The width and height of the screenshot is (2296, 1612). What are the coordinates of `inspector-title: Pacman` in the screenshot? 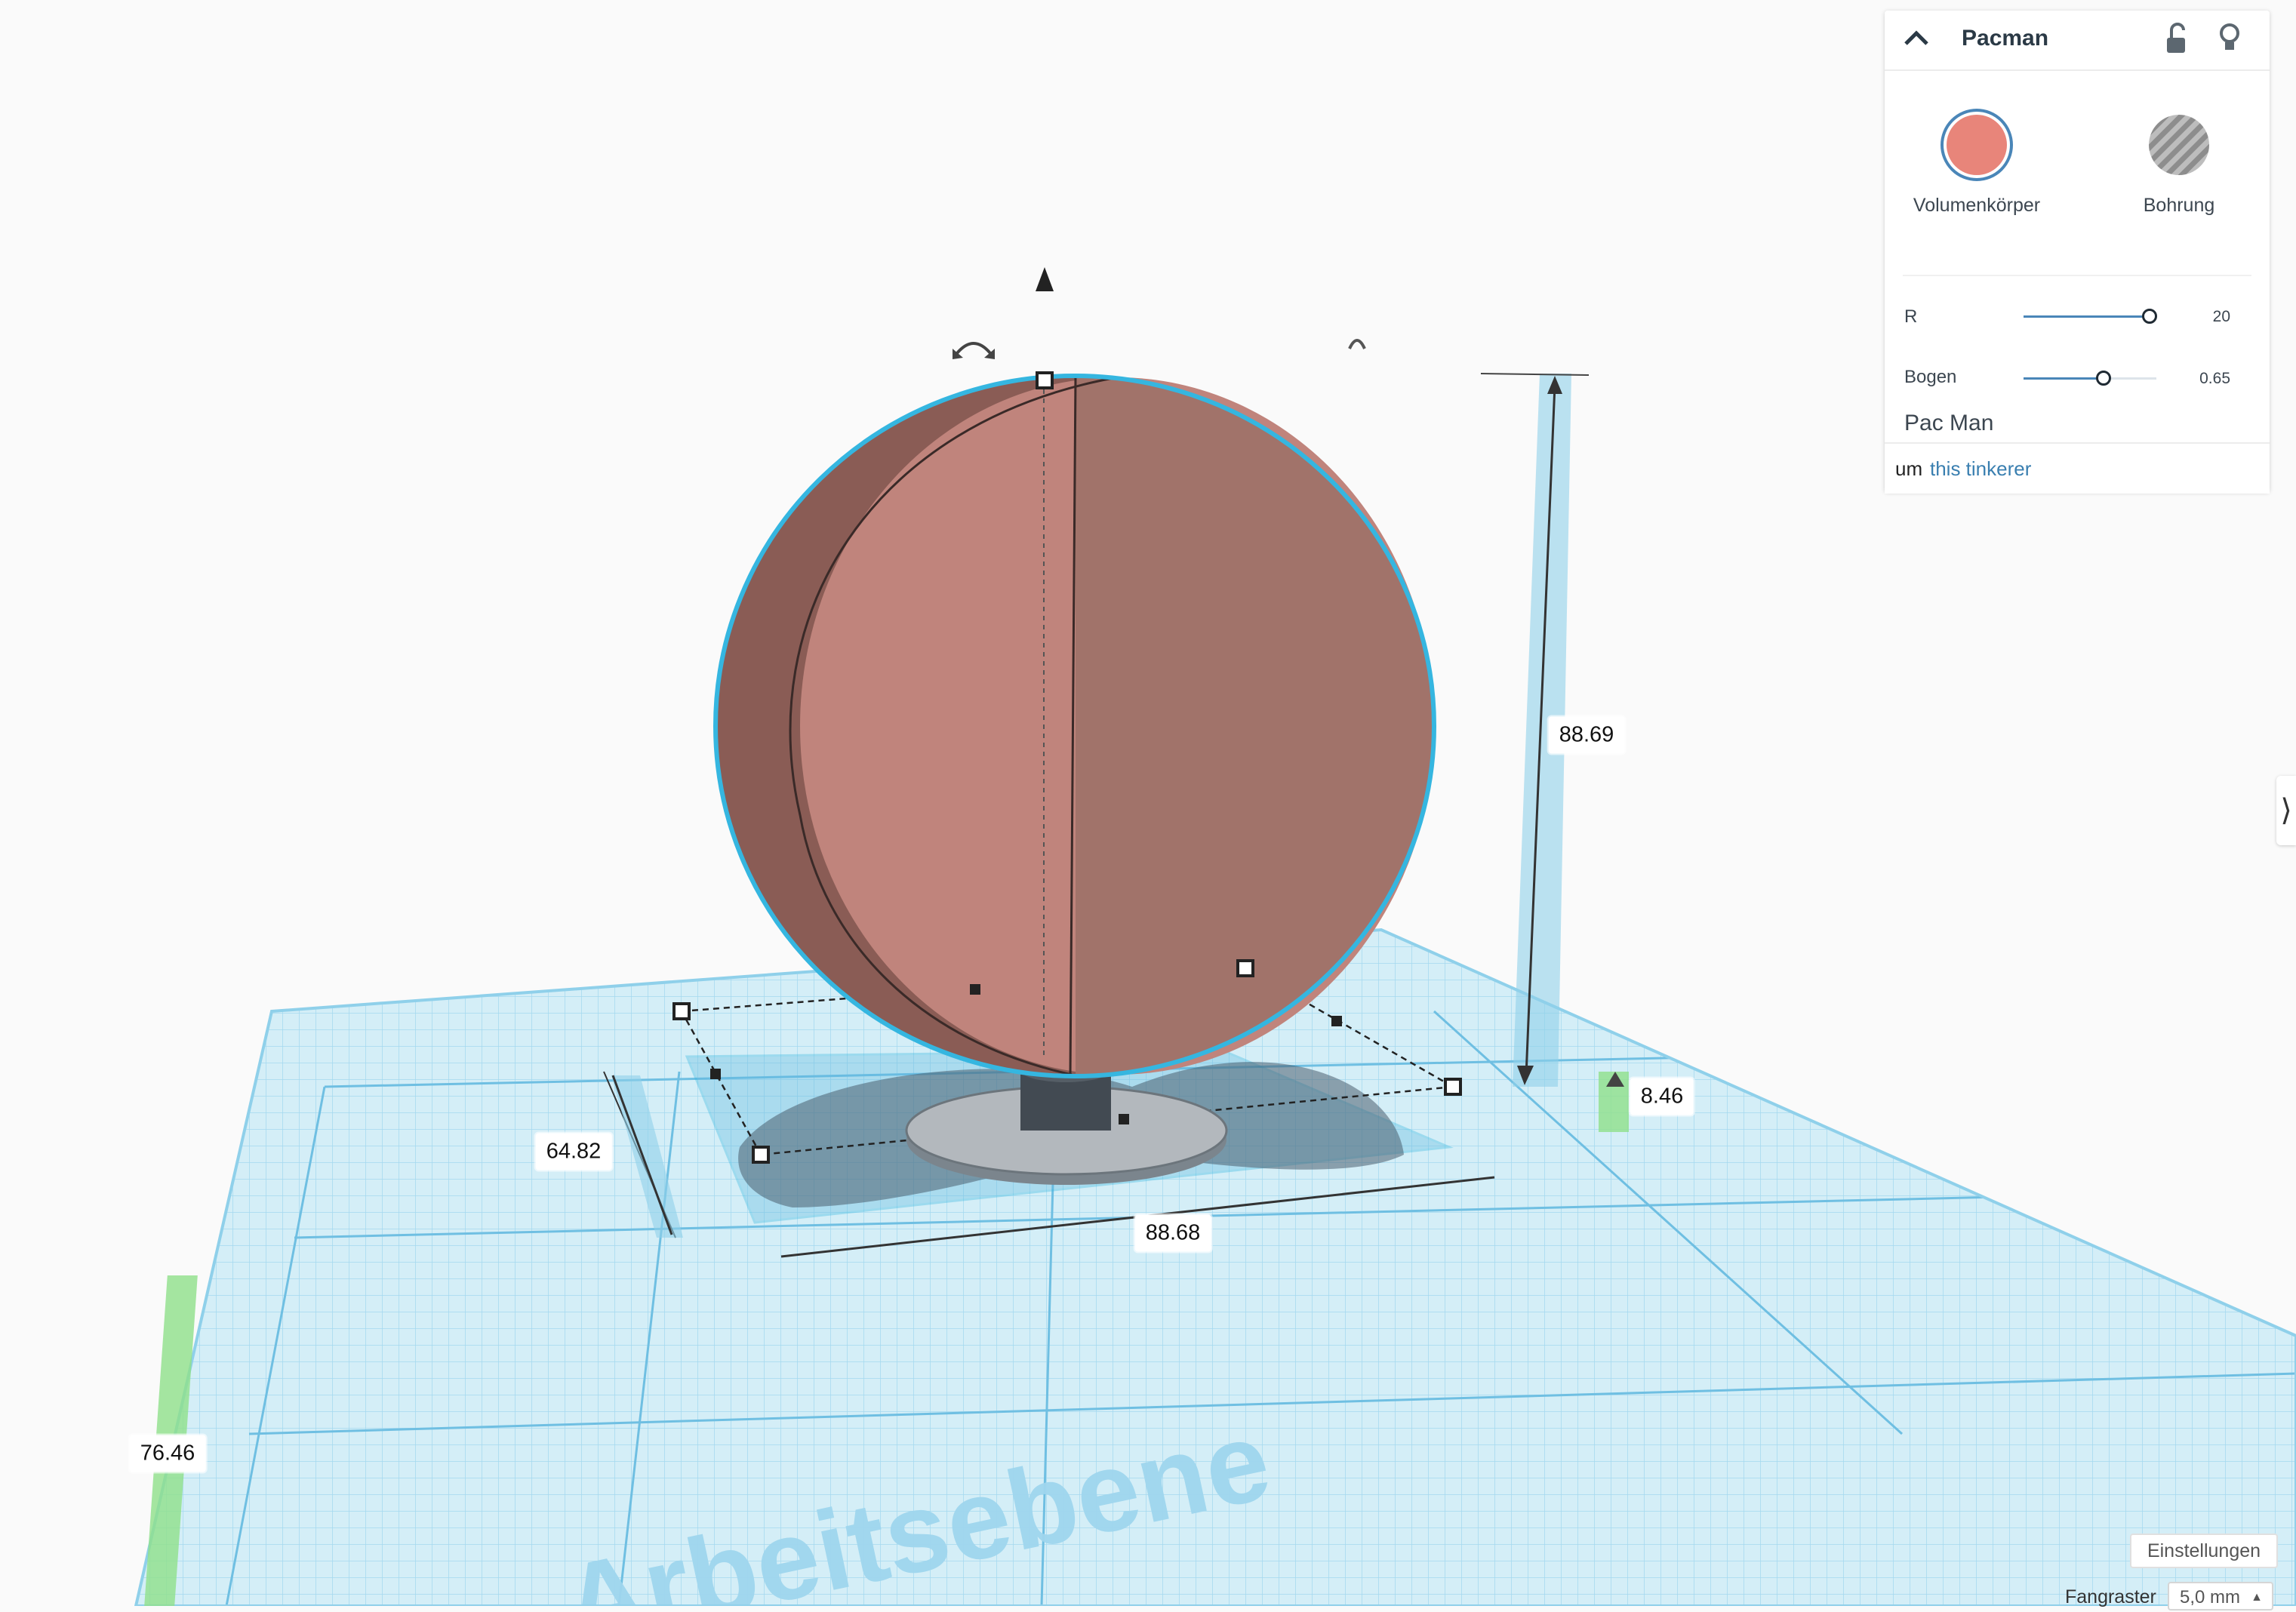 It's located at (2006, 38).